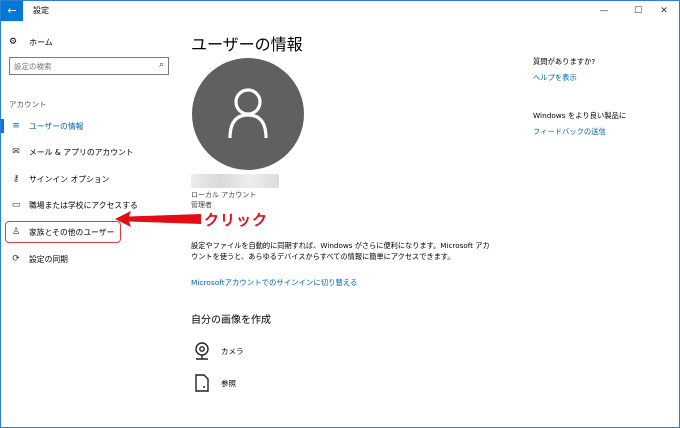 Image resolution: width=680 pixels, height=428 pixels. I want to click on title-bar: ← 設定 — ☐ ✕, so click(340, 11).